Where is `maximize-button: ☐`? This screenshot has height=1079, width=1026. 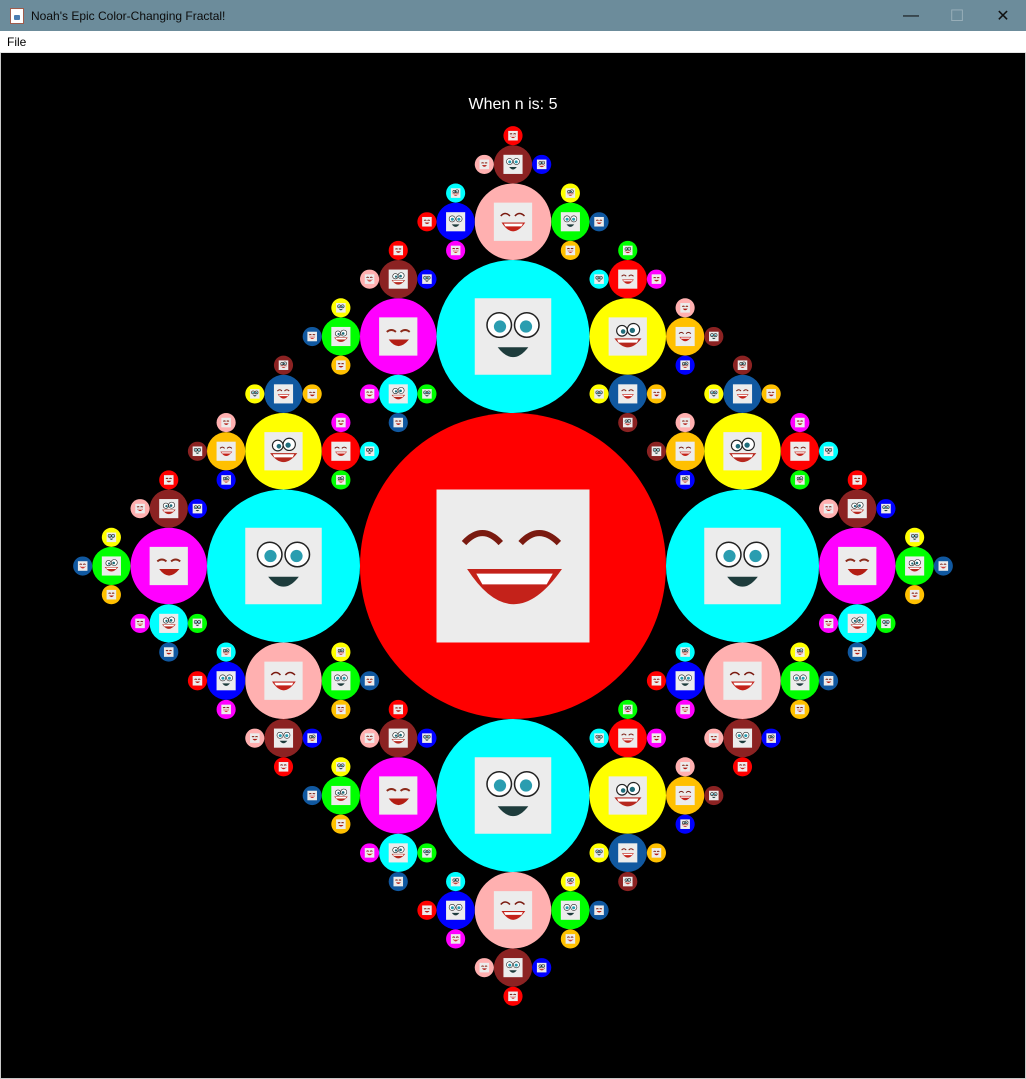 maximize-button: ☐ is located at coordinates (957, 15).